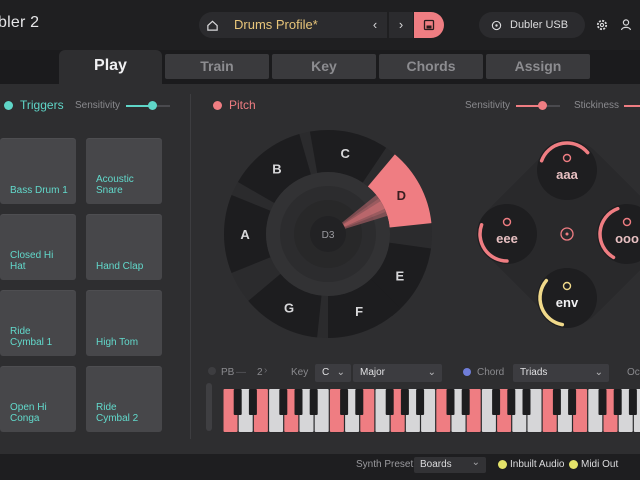  What do you see at coordinates (488, 105) in the screenshot?
I see `pitch-sensitivity-label: Sensitivity` at bounding box center [488, 105].